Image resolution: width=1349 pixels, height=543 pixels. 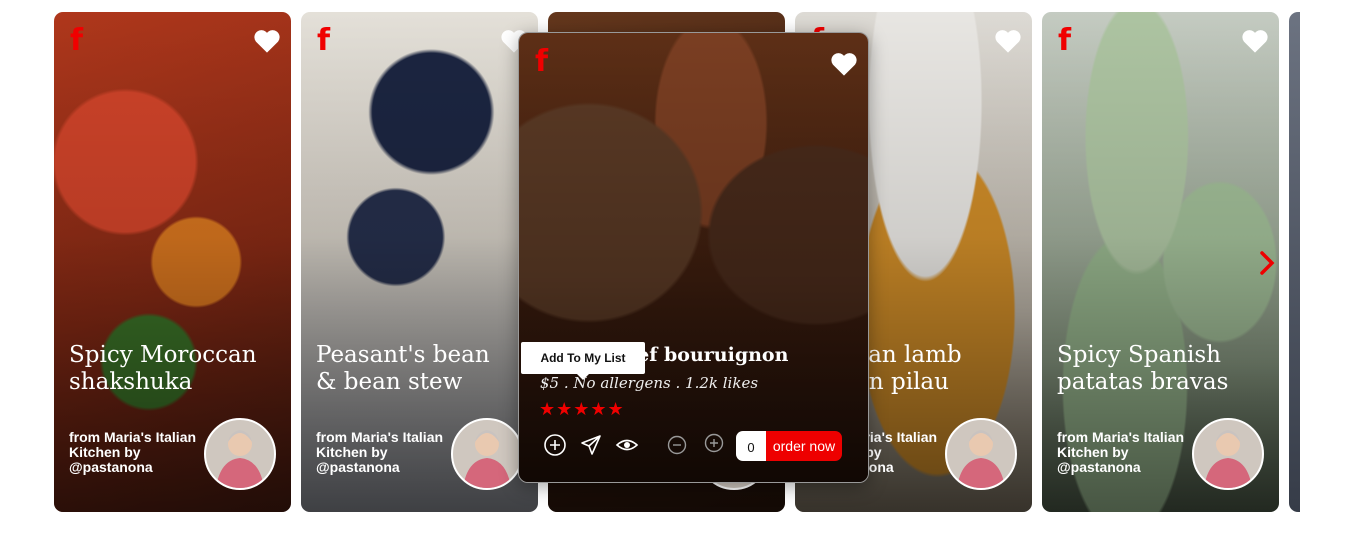 What do you see at coordinates (627, 445) in the screenshot?
I see `eye-icon` at bounding box center [627, 445].